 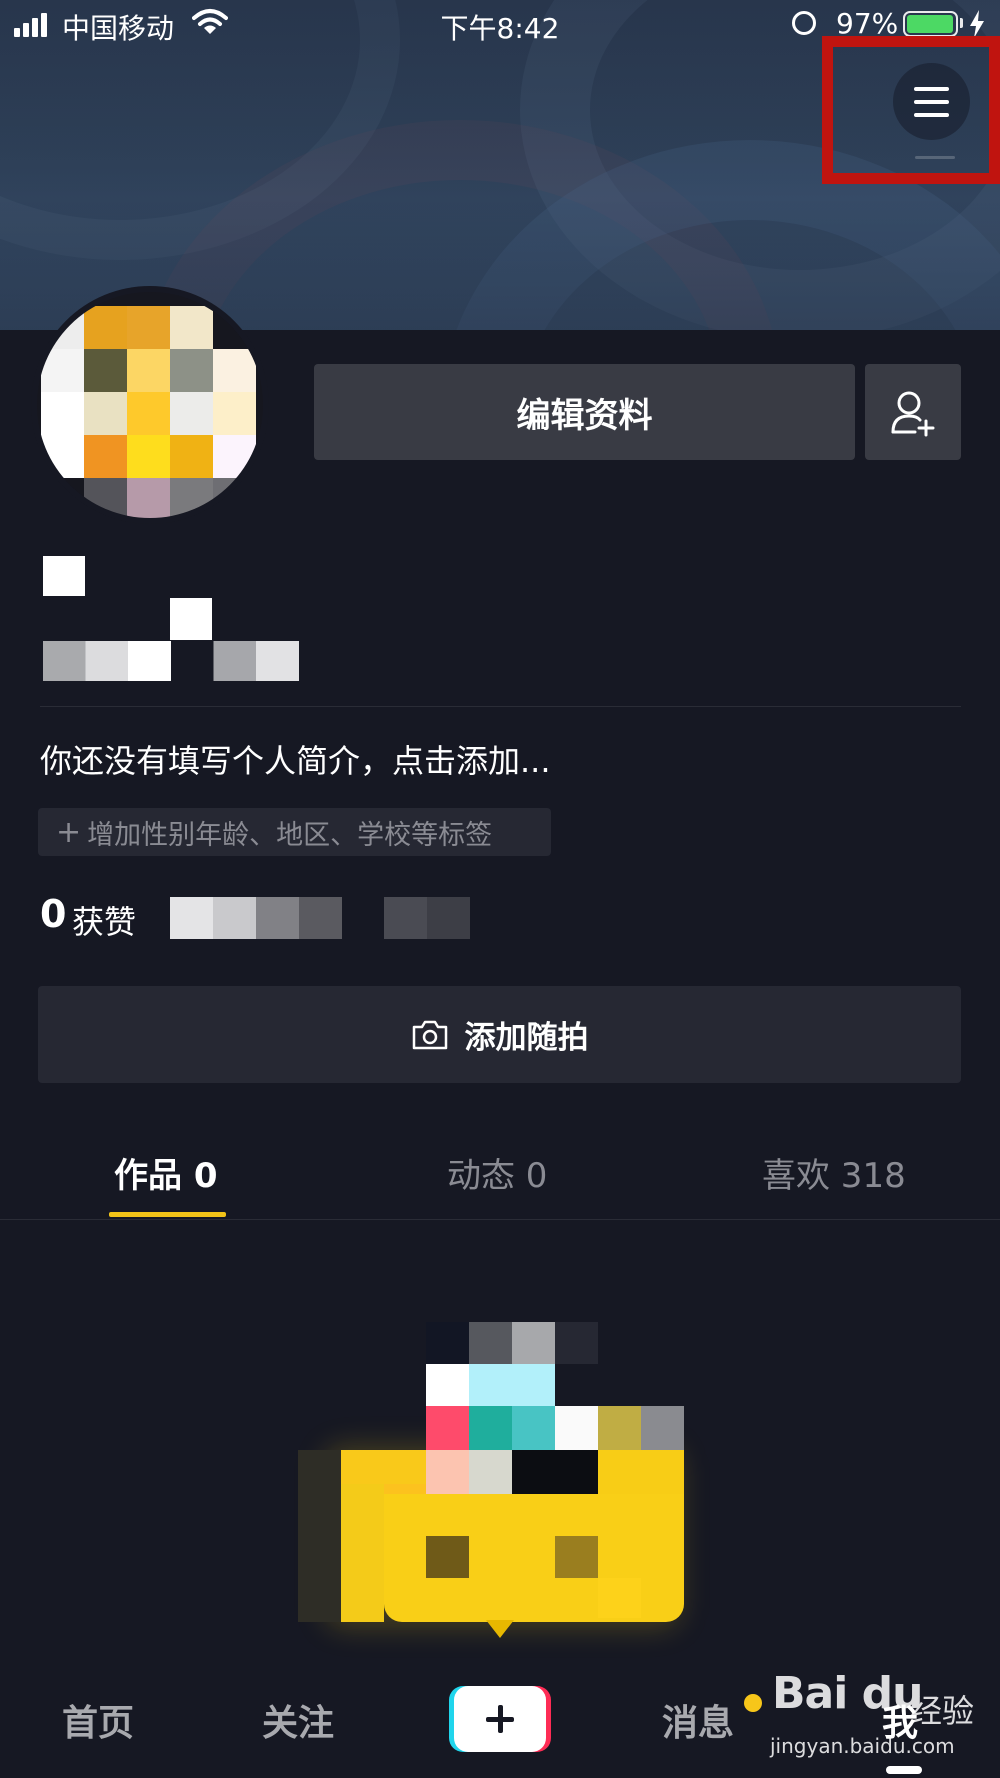 I want to click on tab-works: 作品 0, so click(x=166, y=1172).